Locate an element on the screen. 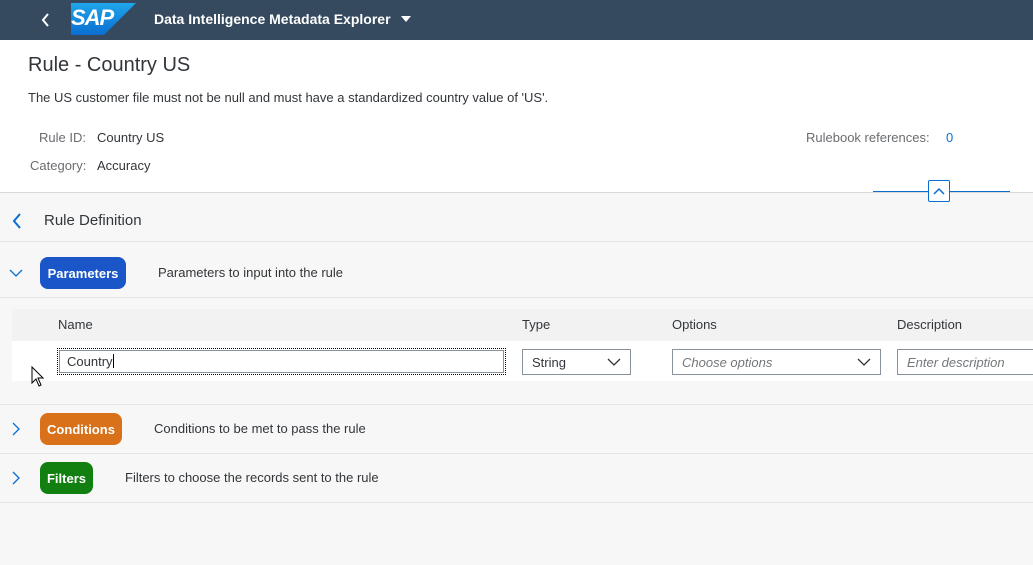 The image size is (1033, 565). table-header: Name Type Options Description is located at coordinates (522, 325).